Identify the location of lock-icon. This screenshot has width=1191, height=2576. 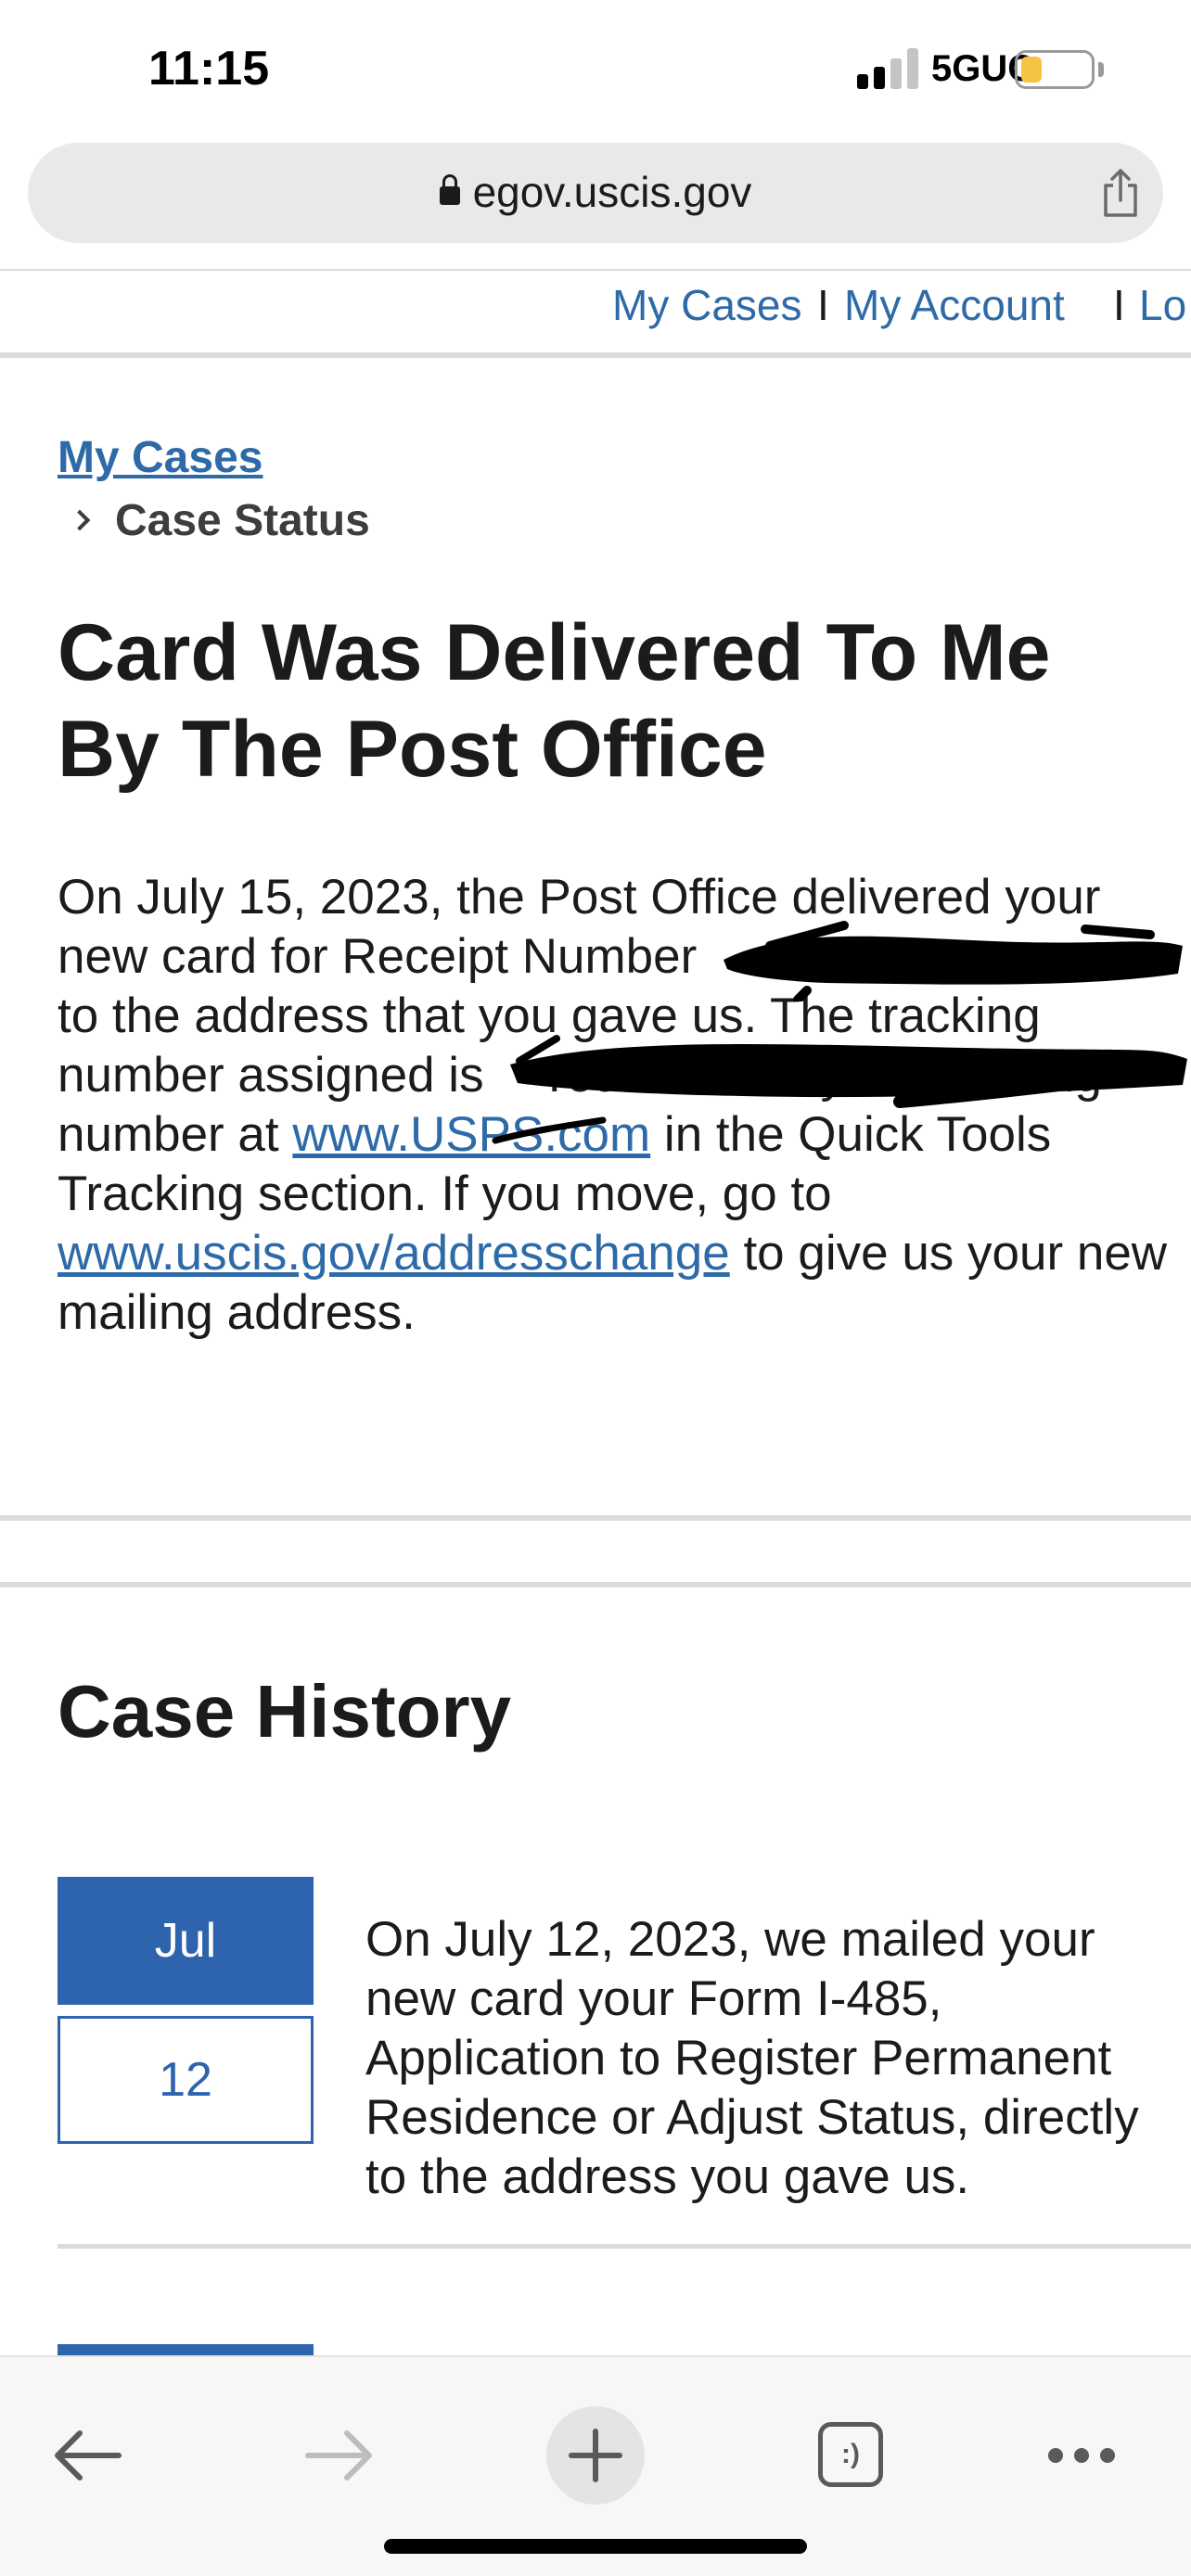
(450, 190).